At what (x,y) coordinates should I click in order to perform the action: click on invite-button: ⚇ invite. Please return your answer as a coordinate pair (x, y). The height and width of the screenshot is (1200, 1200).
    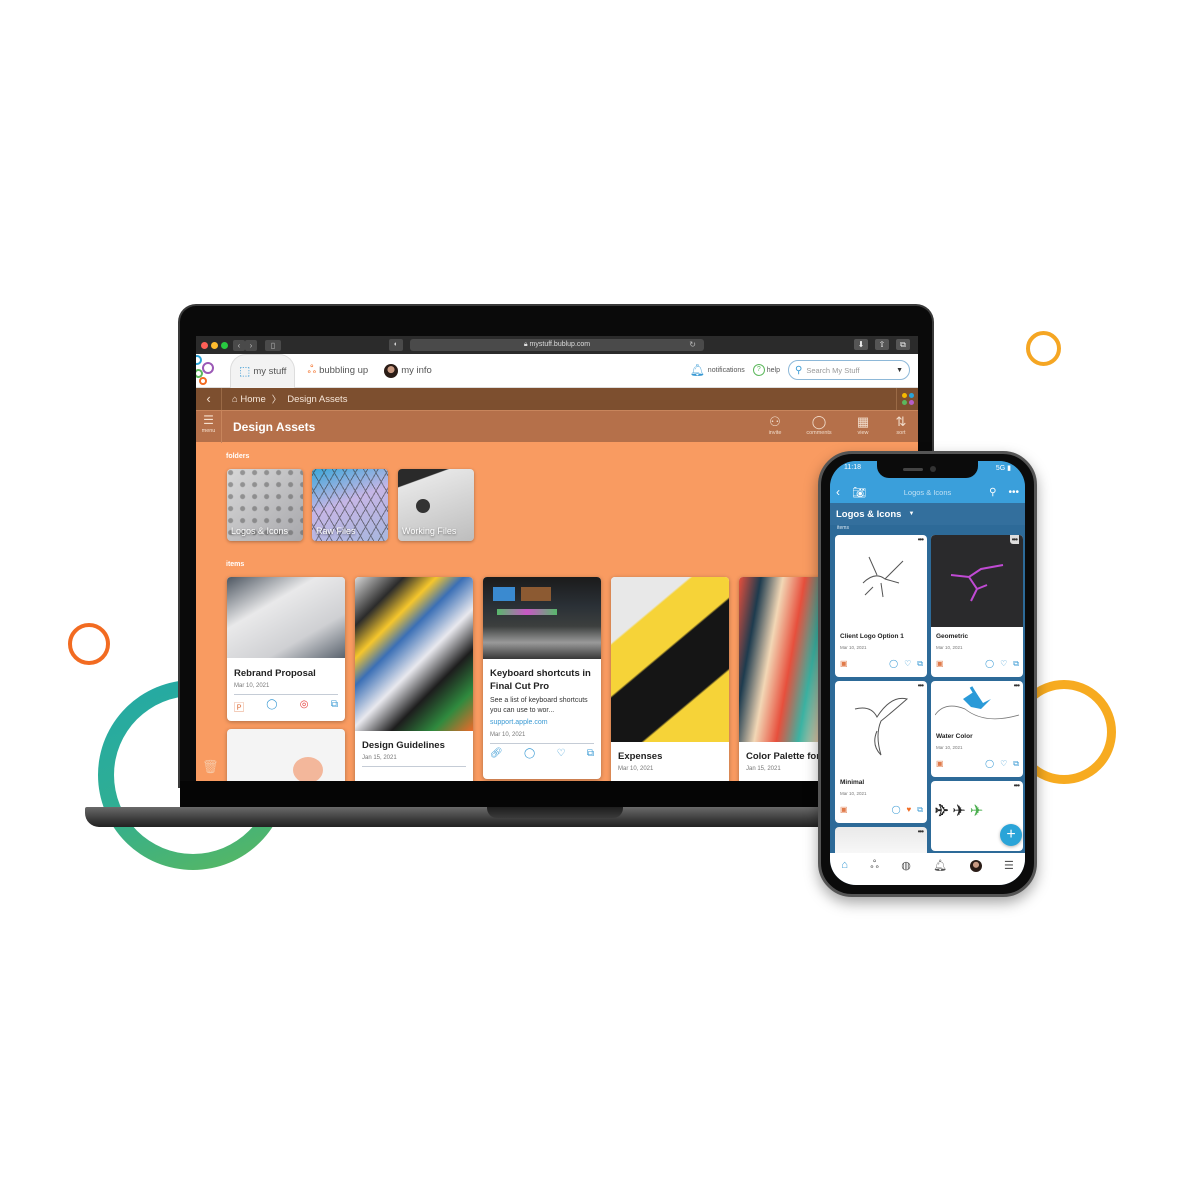
    Looking at the image, I should click on (775, 425).